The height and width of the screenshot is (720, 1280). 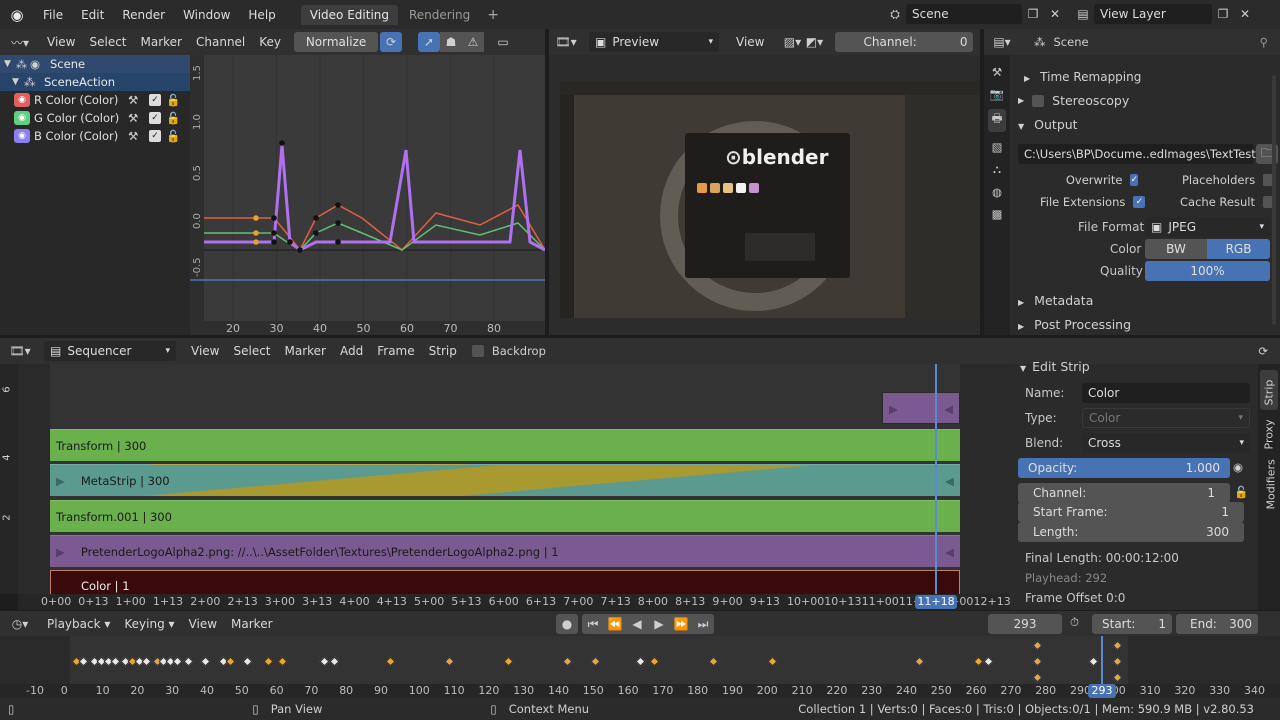 What do you see at coordinates (439, 15) in the screenshot?
I see `tab-rendering: Rendering` at bounding box center [439, 15].